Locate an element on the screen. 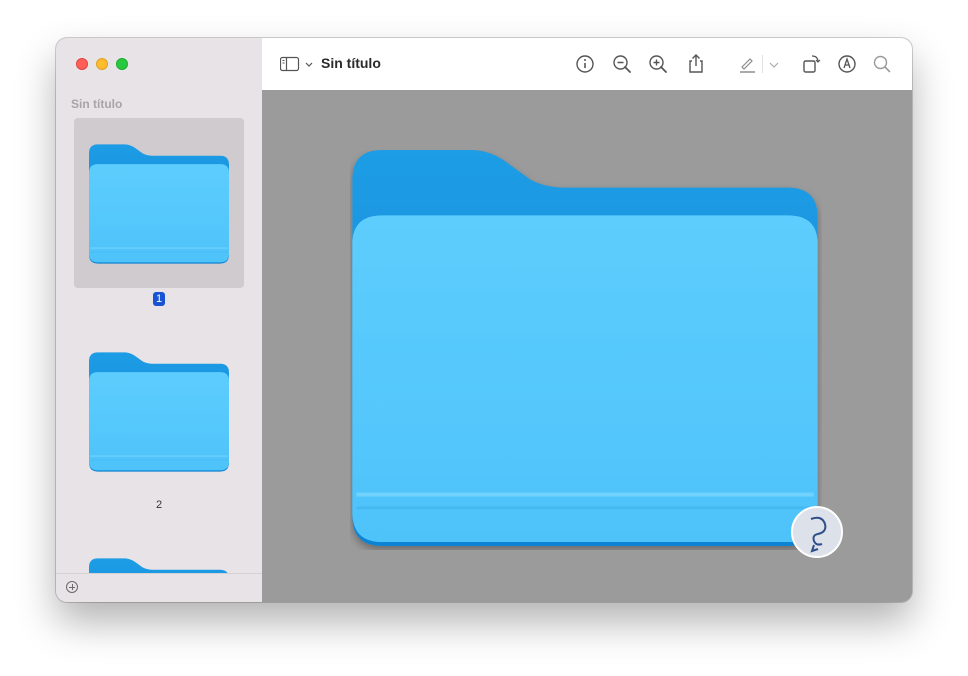  info-button is located at coordinates (585, 64).